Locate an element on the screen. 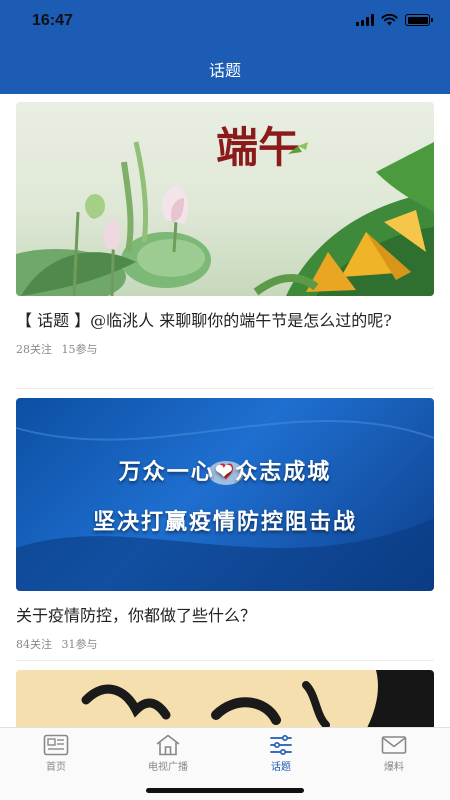 This screenshot has height=800, width=450. tab-label: 爆料 is located at coordinates (394, 767).